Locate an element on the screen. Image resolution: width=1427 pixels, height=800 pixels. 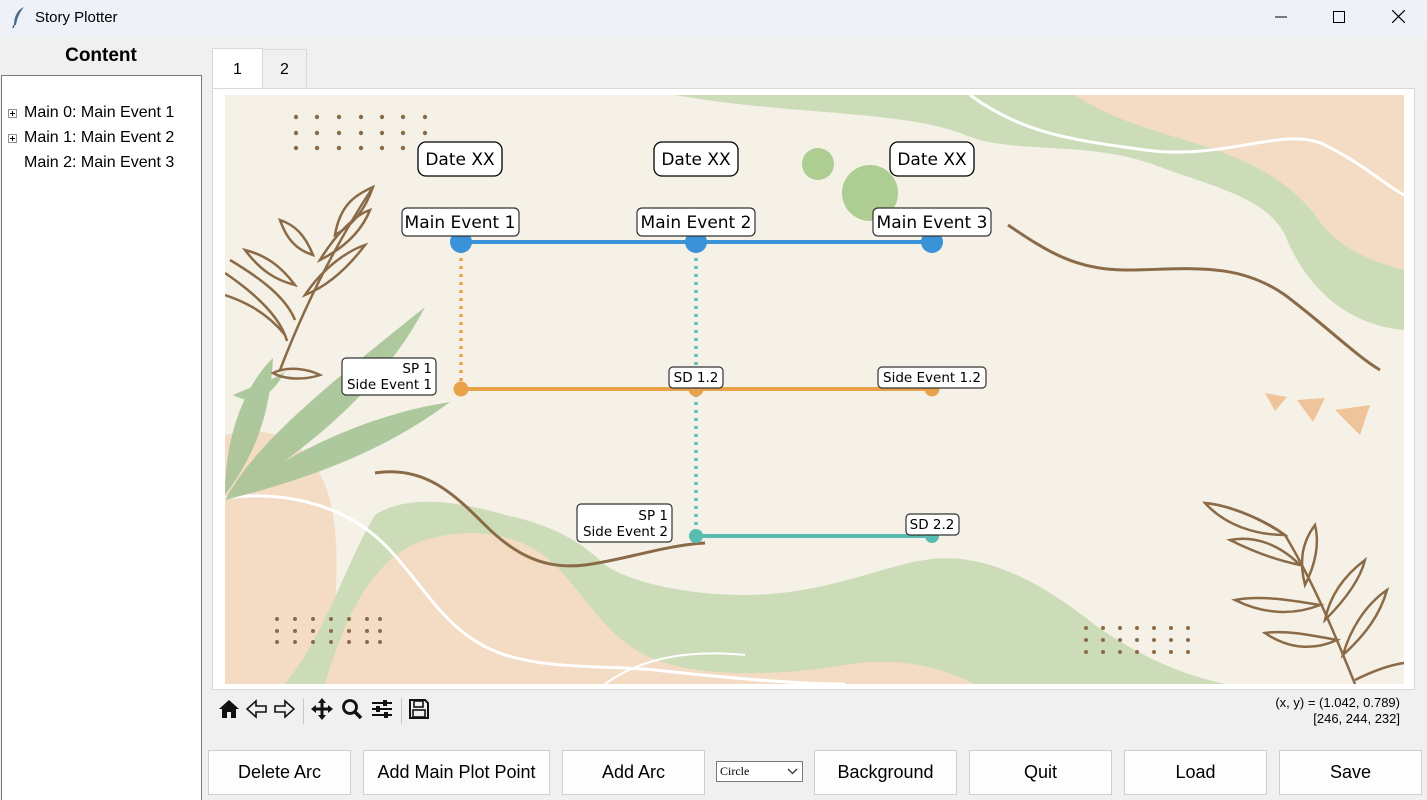
forward-icon is located at coordinates (284, 711).